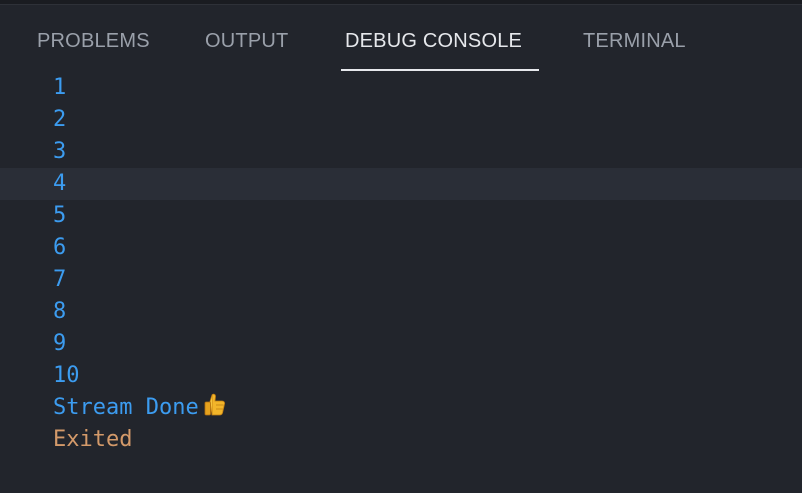  I want to click on console-line-text: 4, so click(60, 183).